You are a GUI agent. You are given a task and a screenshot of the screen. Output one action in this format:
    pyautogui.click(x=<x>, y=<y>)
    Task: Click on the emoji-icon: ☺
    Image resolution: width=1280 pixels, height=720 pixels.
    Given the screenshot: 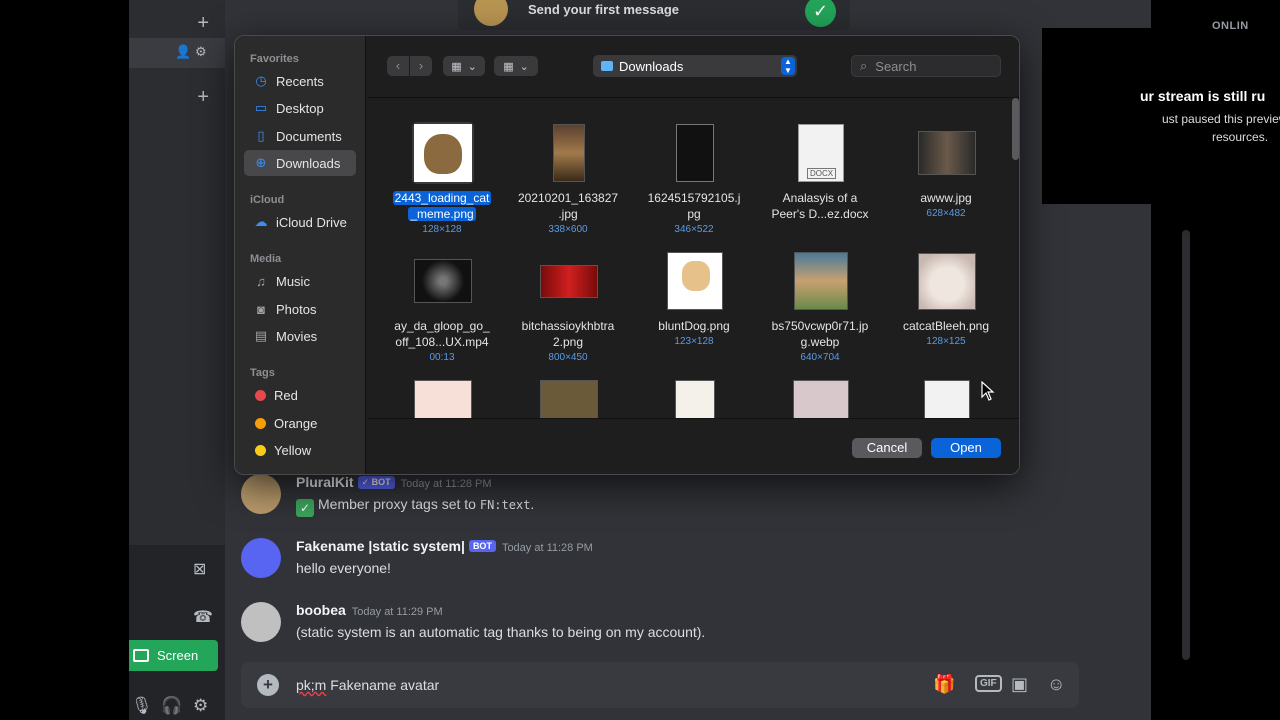 What is the action you would take?
    pyautogui.click(x=1056, y=684)
    